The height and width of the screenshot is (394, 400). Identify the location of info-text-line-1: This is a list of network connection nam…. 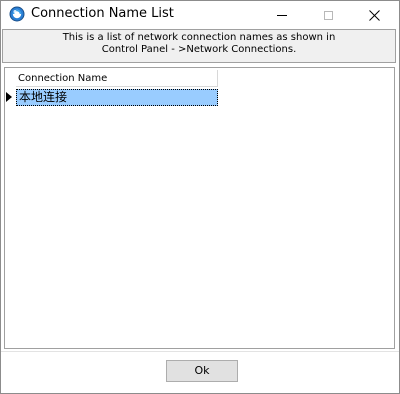
(199, 37).